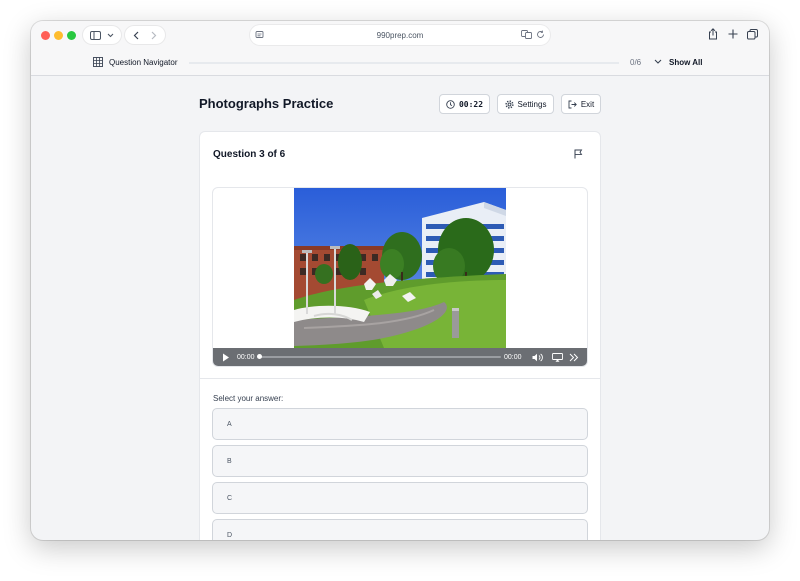  I want to click on settings-label: Settings, so click(532, 104).